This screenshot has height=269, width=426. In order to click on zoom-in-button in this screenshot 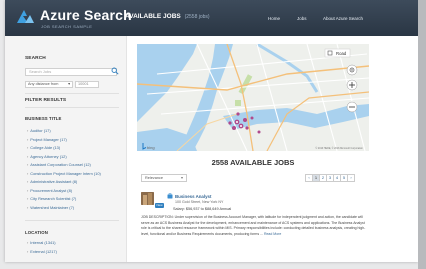, I will do `click(352, 85)`.